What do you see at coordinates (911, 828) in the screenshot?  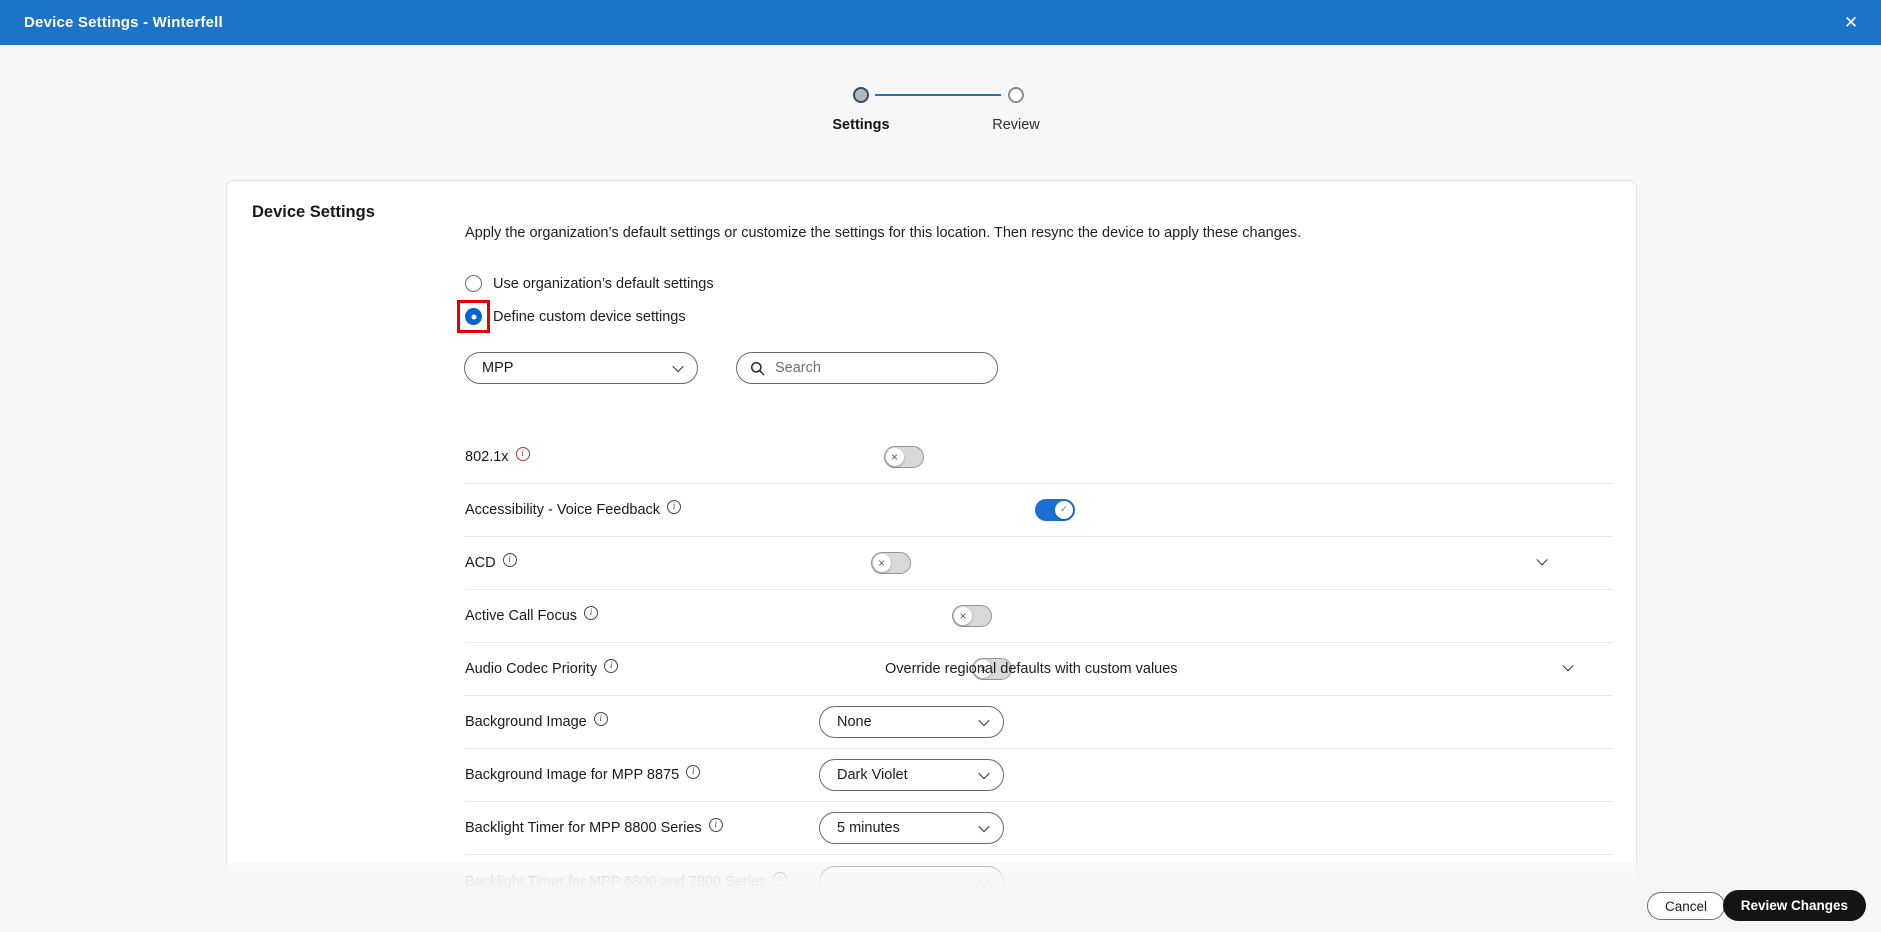 I see `dropdown-backlight-timer-for-mpp-8800-series: 5 minutes` at bounding box center [911, 828].